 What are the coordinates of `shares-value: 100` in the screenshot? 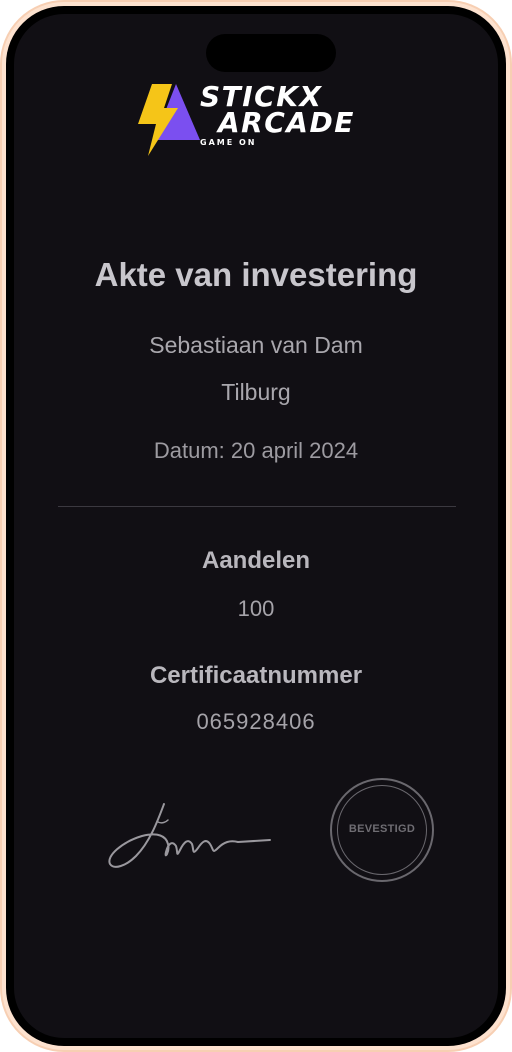 It's located at (256, 608).